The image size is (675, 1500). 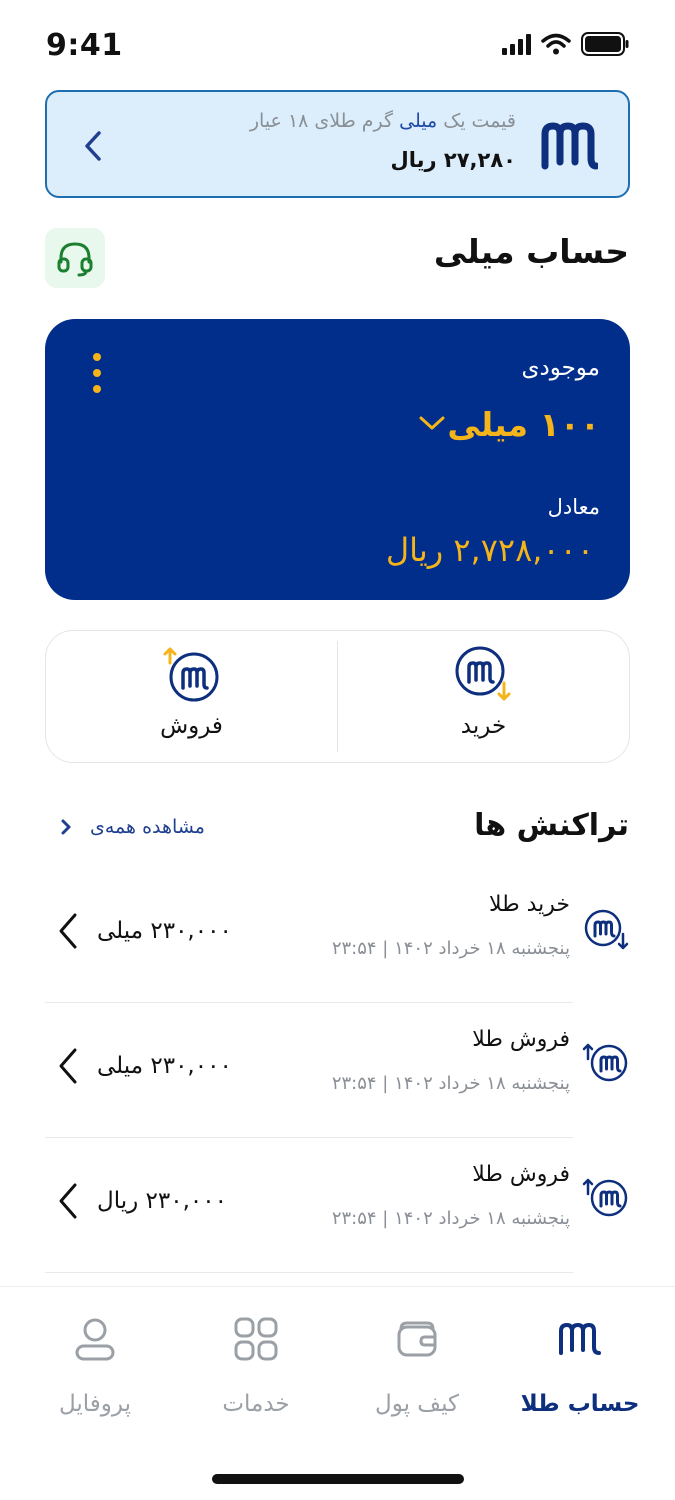 What do you see at coordinates (95, 1339) in the screenshot?
I see `profile-icon` at bounding box center [95, 1339].